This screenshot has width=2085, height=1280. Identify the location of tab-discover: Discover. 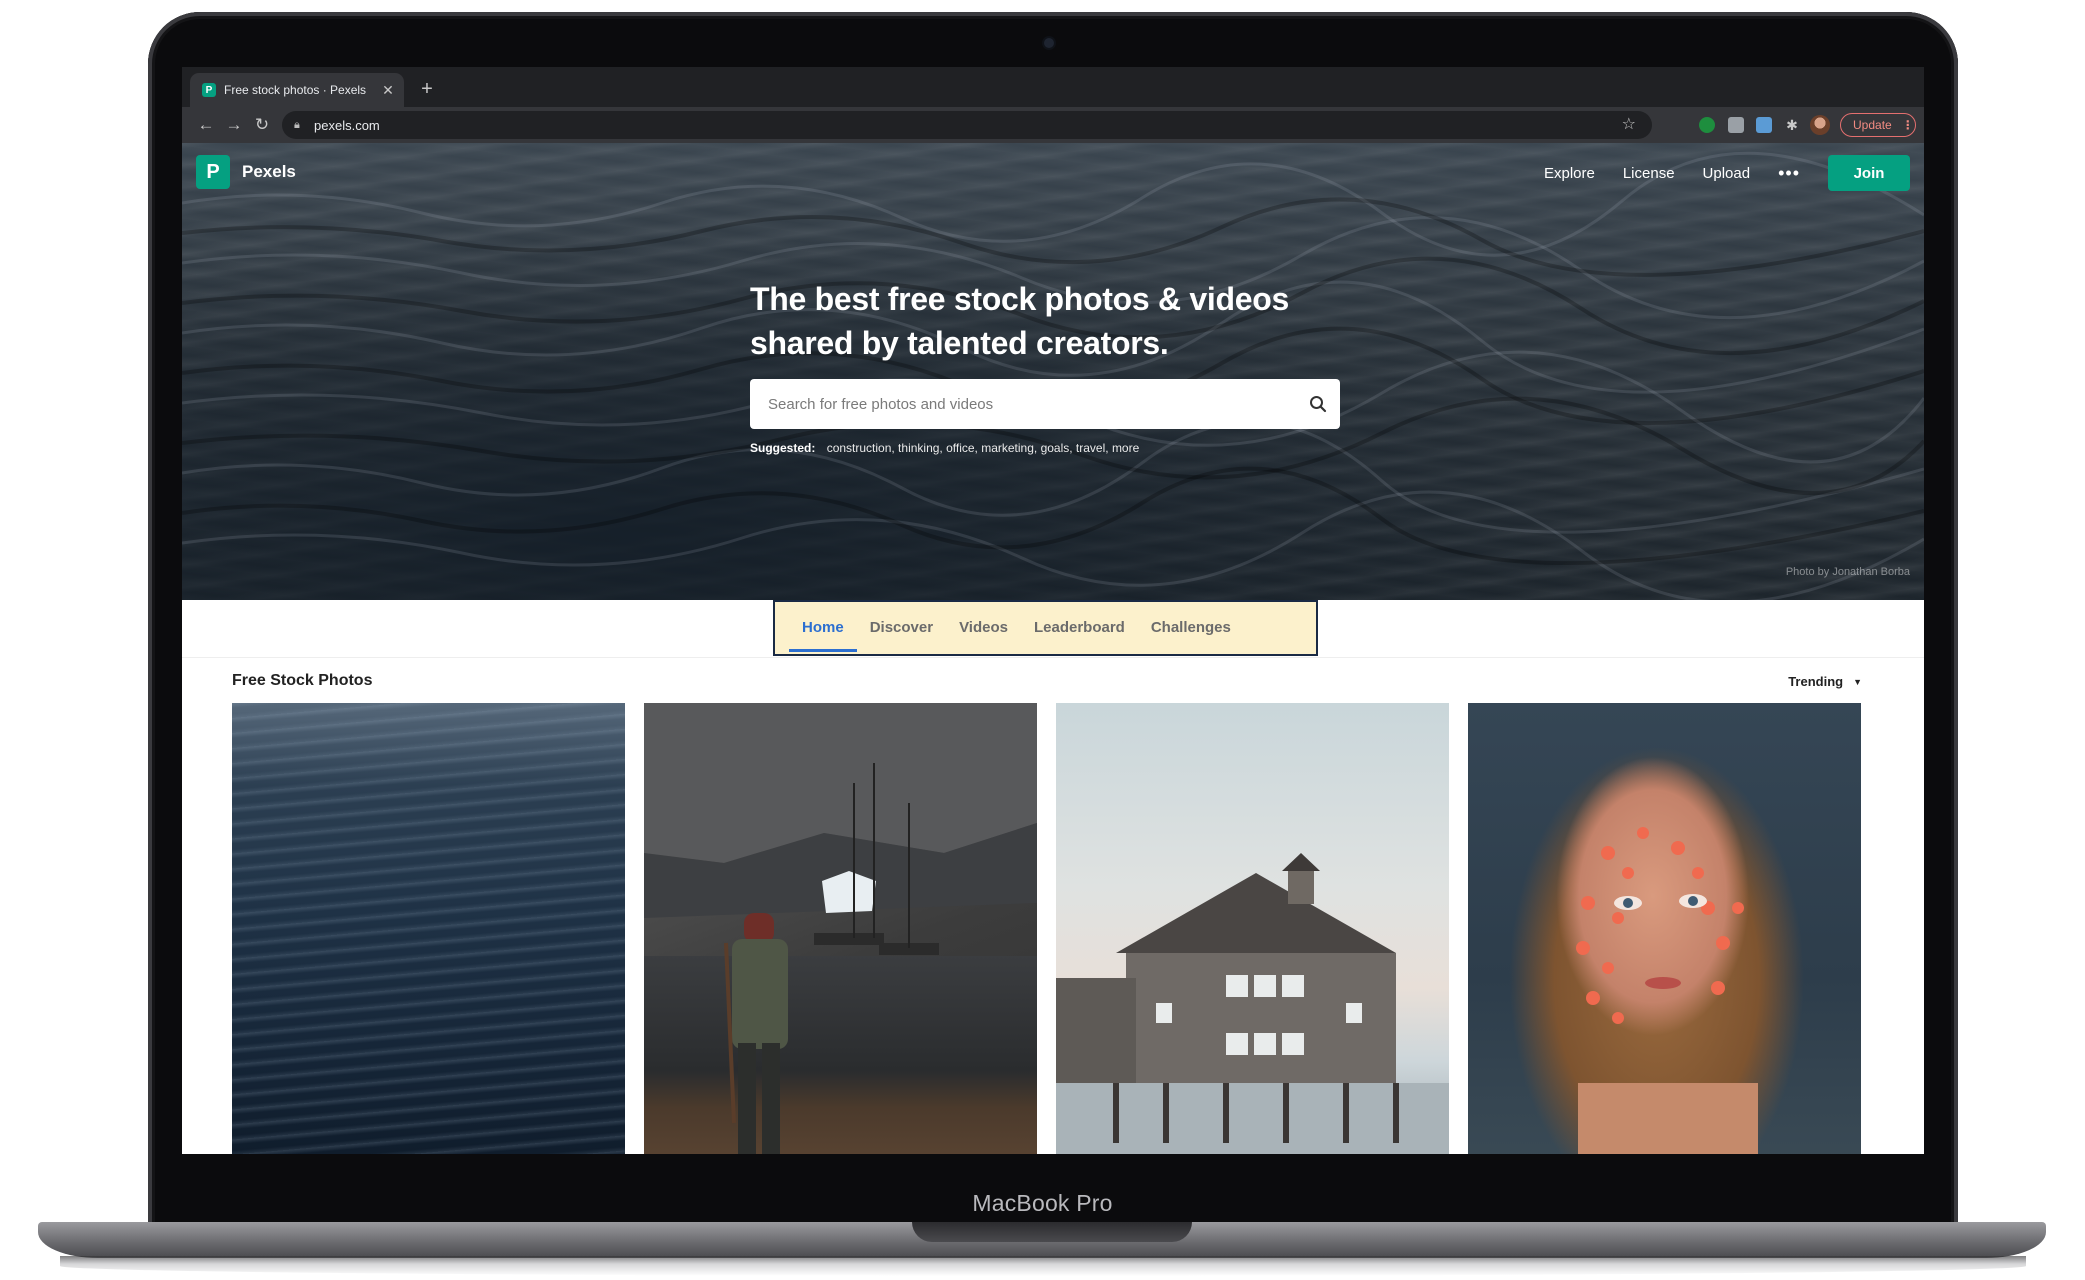
(901, 628).